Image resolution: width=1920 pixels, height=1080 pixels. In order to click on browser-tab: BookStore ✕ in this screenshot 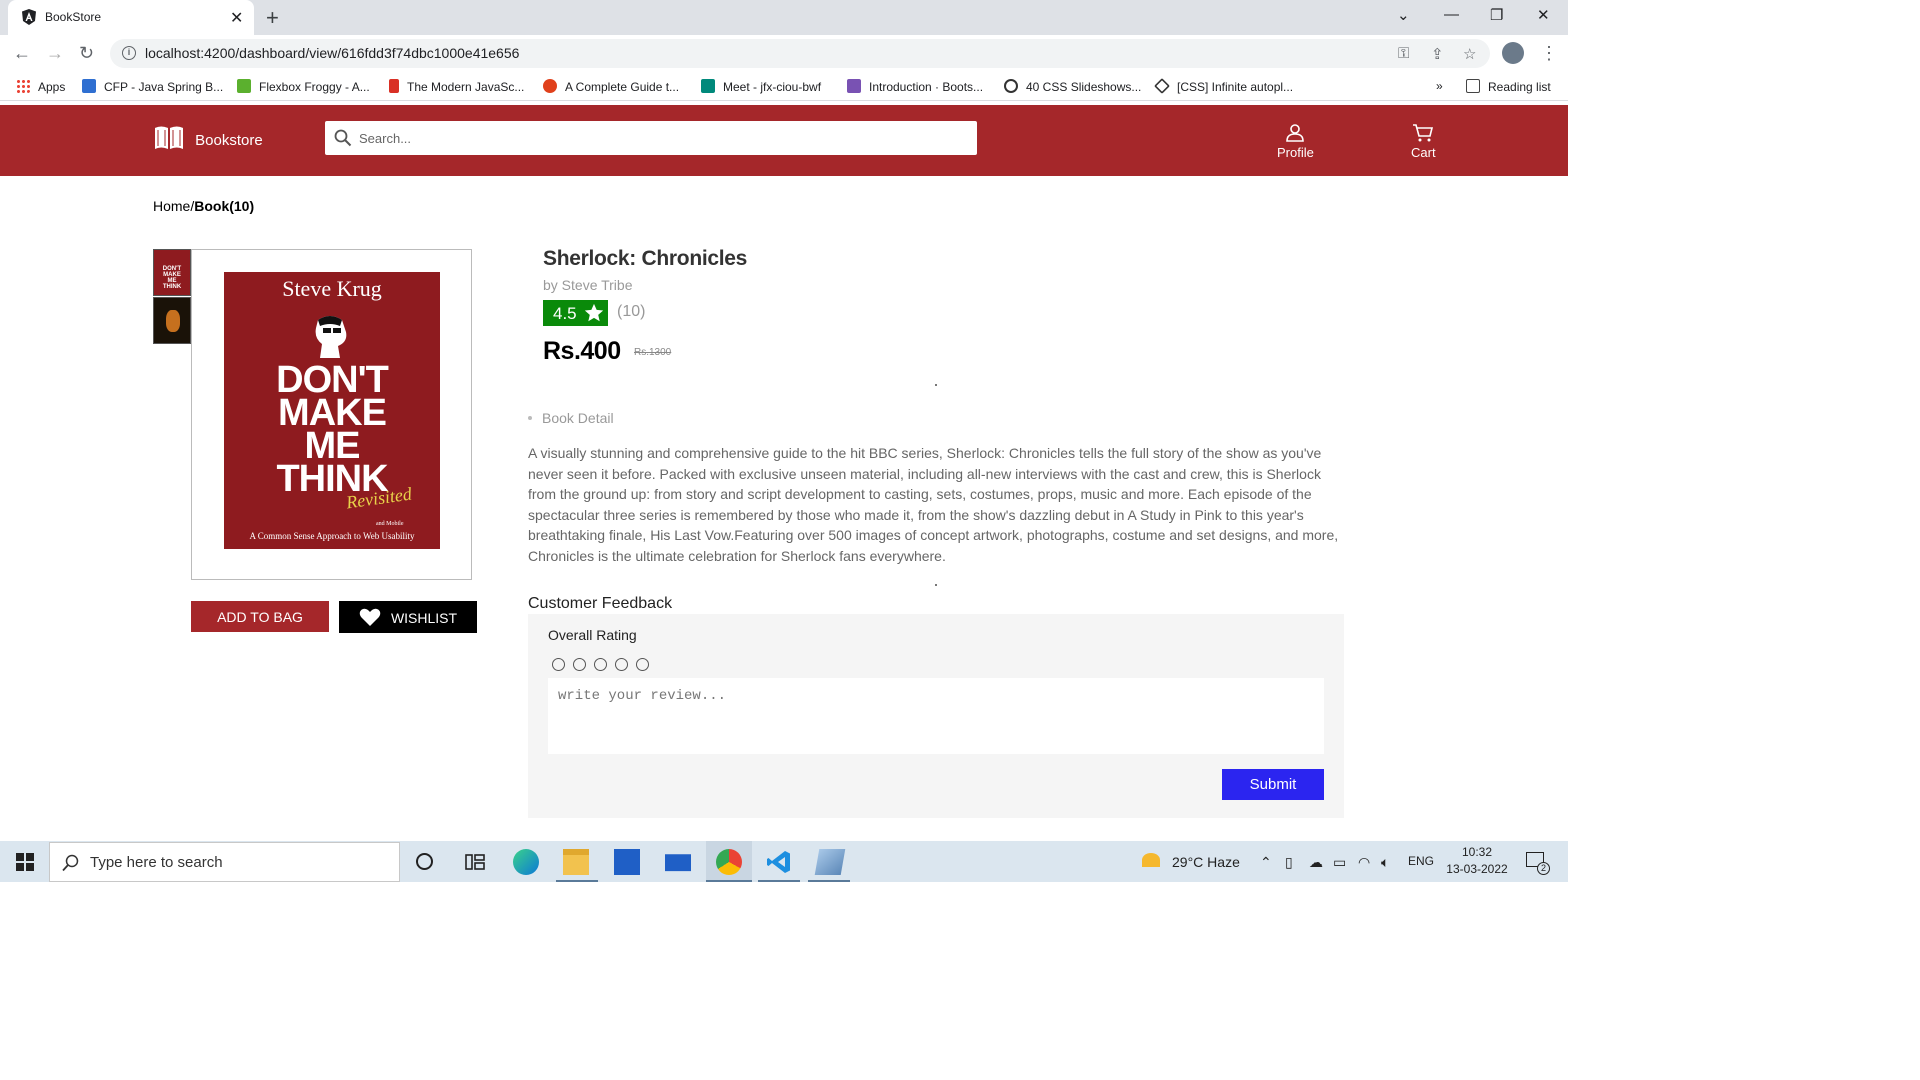, I will do `click(131, 17)`.